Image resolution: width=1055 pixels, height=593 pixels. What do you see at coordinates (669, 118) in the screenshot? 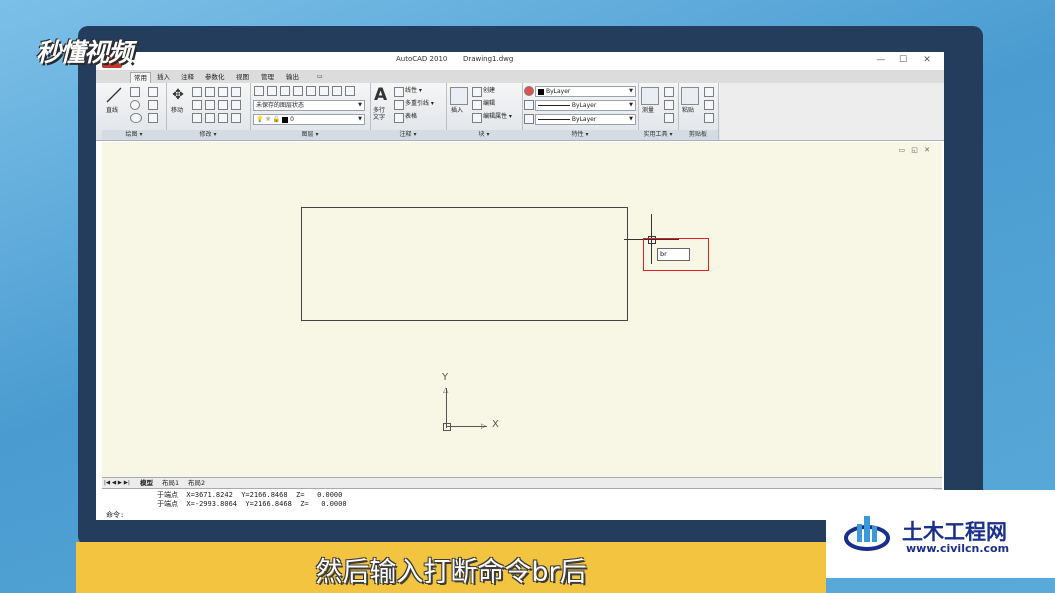
I see `calculator-icon` at bounding box center [669, 118].